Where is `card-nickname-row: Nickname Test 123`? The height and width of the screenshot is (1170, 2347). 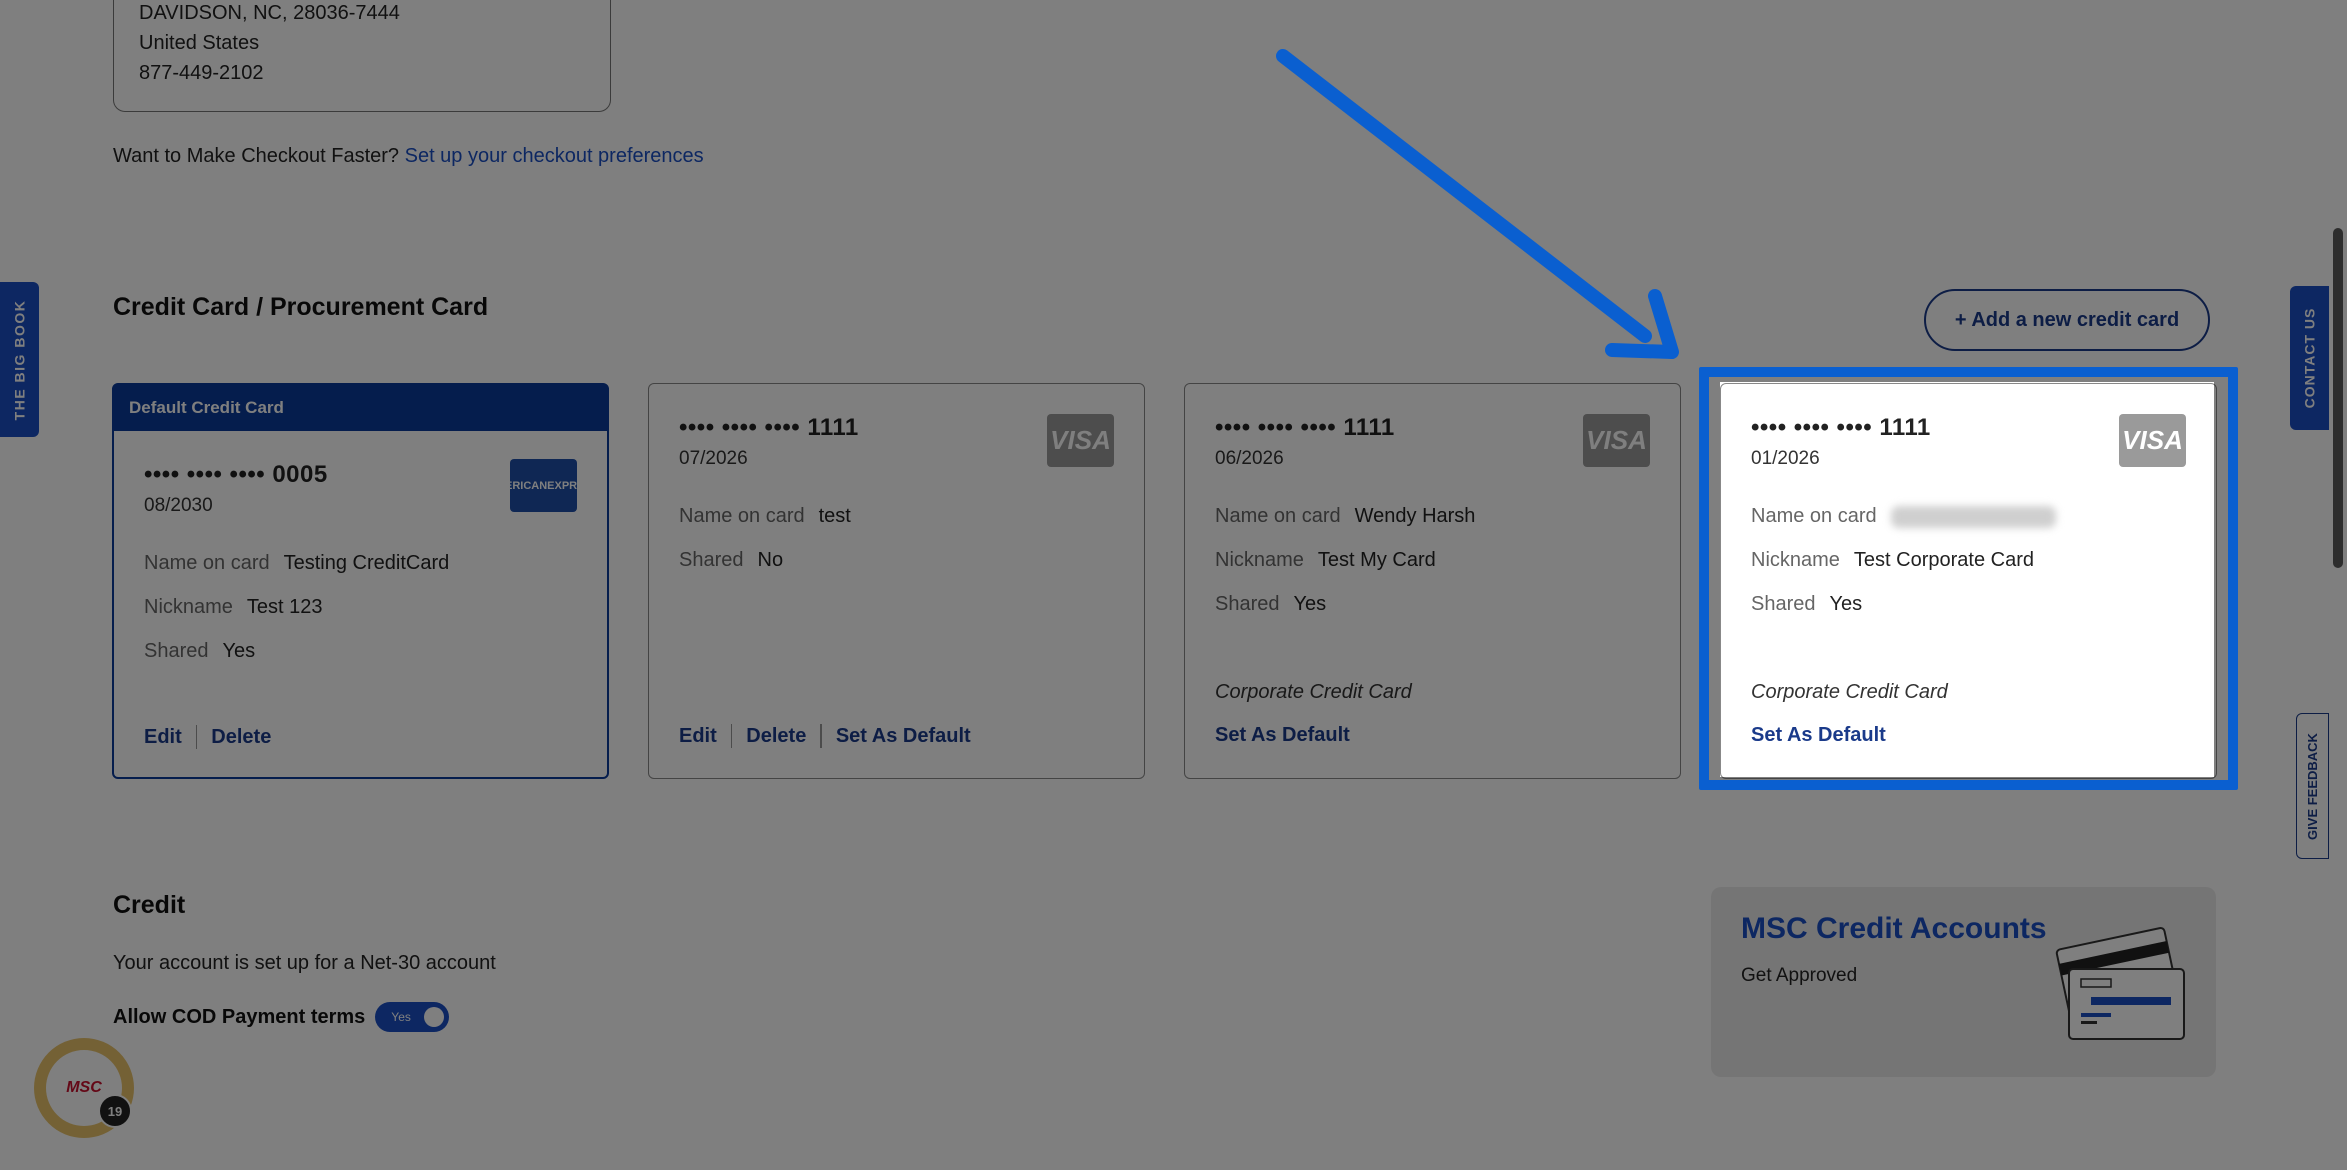 card-nickname-row: Nickname Test 123 is located at coordinates (233, 607).